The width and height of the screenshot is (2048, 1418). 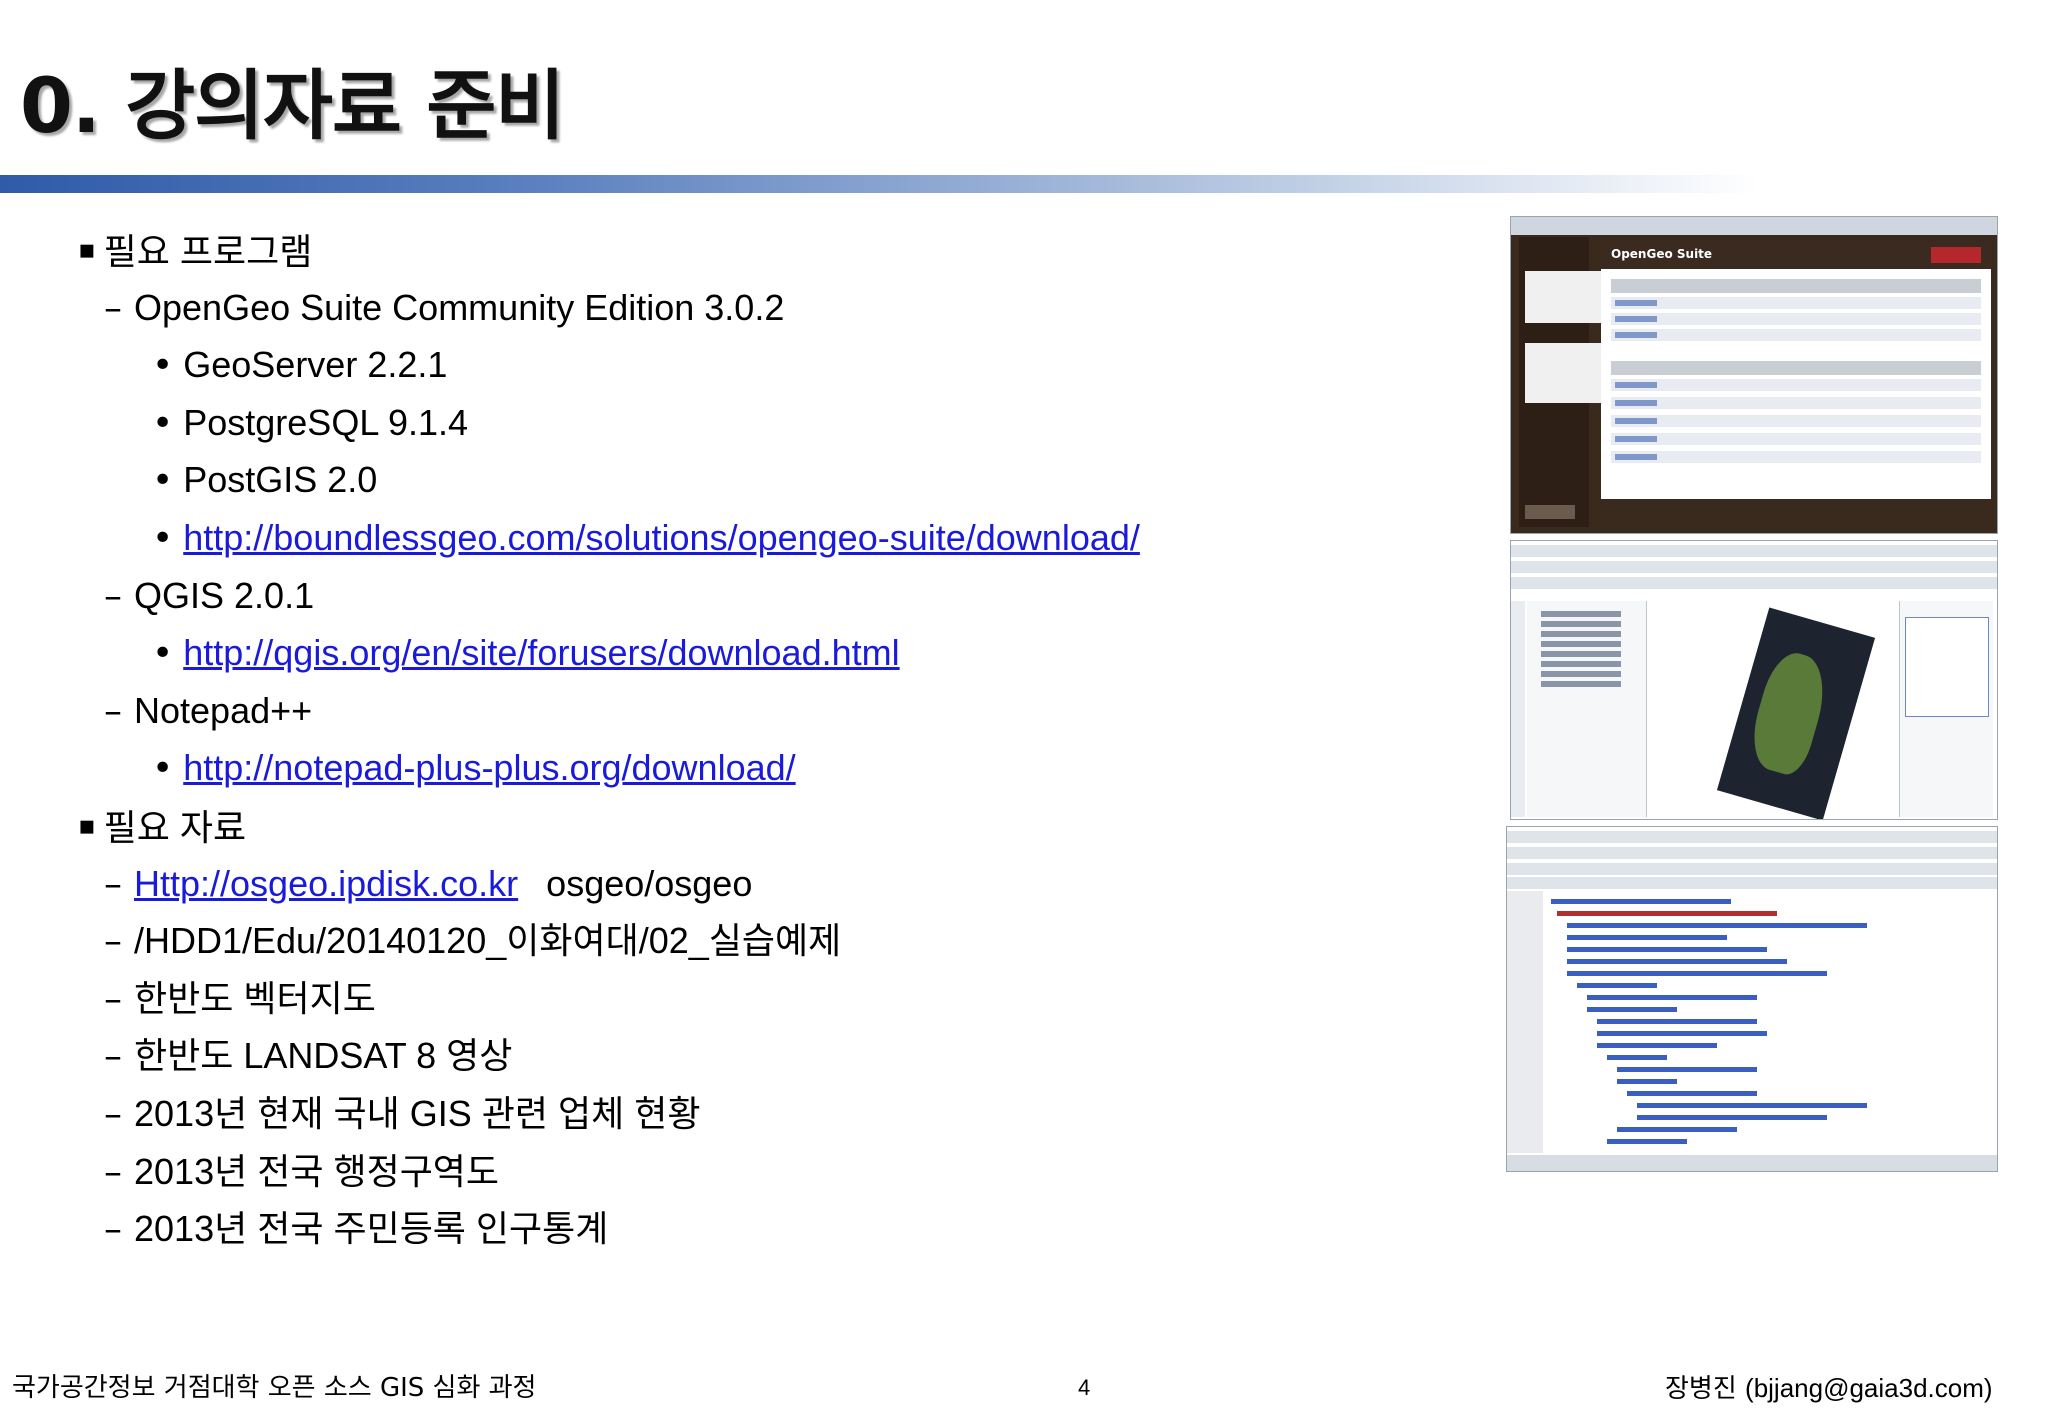 I want to click on outline-text: /HDD1/Edu/20140120_이화여대/02_실습예제, so click(x=488, y=940).